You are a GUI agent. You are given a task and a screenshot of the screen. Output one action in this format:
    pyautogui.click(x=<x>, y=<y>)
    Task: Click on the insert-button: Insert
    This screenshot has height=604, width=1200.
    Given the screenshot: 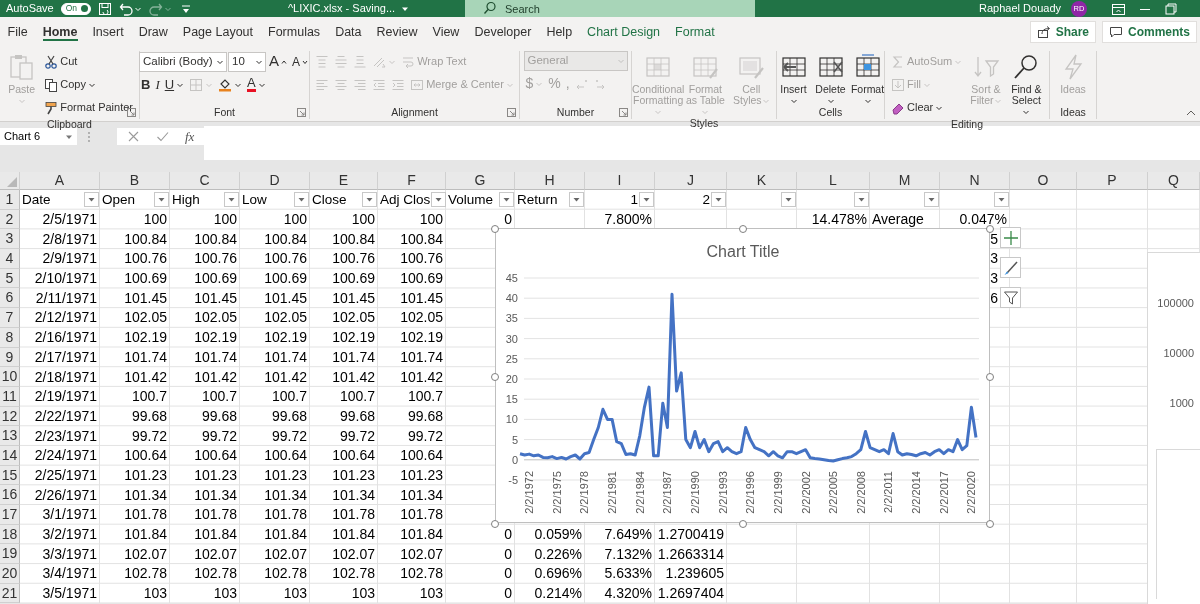 What is the action you would take?
    pyautogui.click(x=793, y=78)
    